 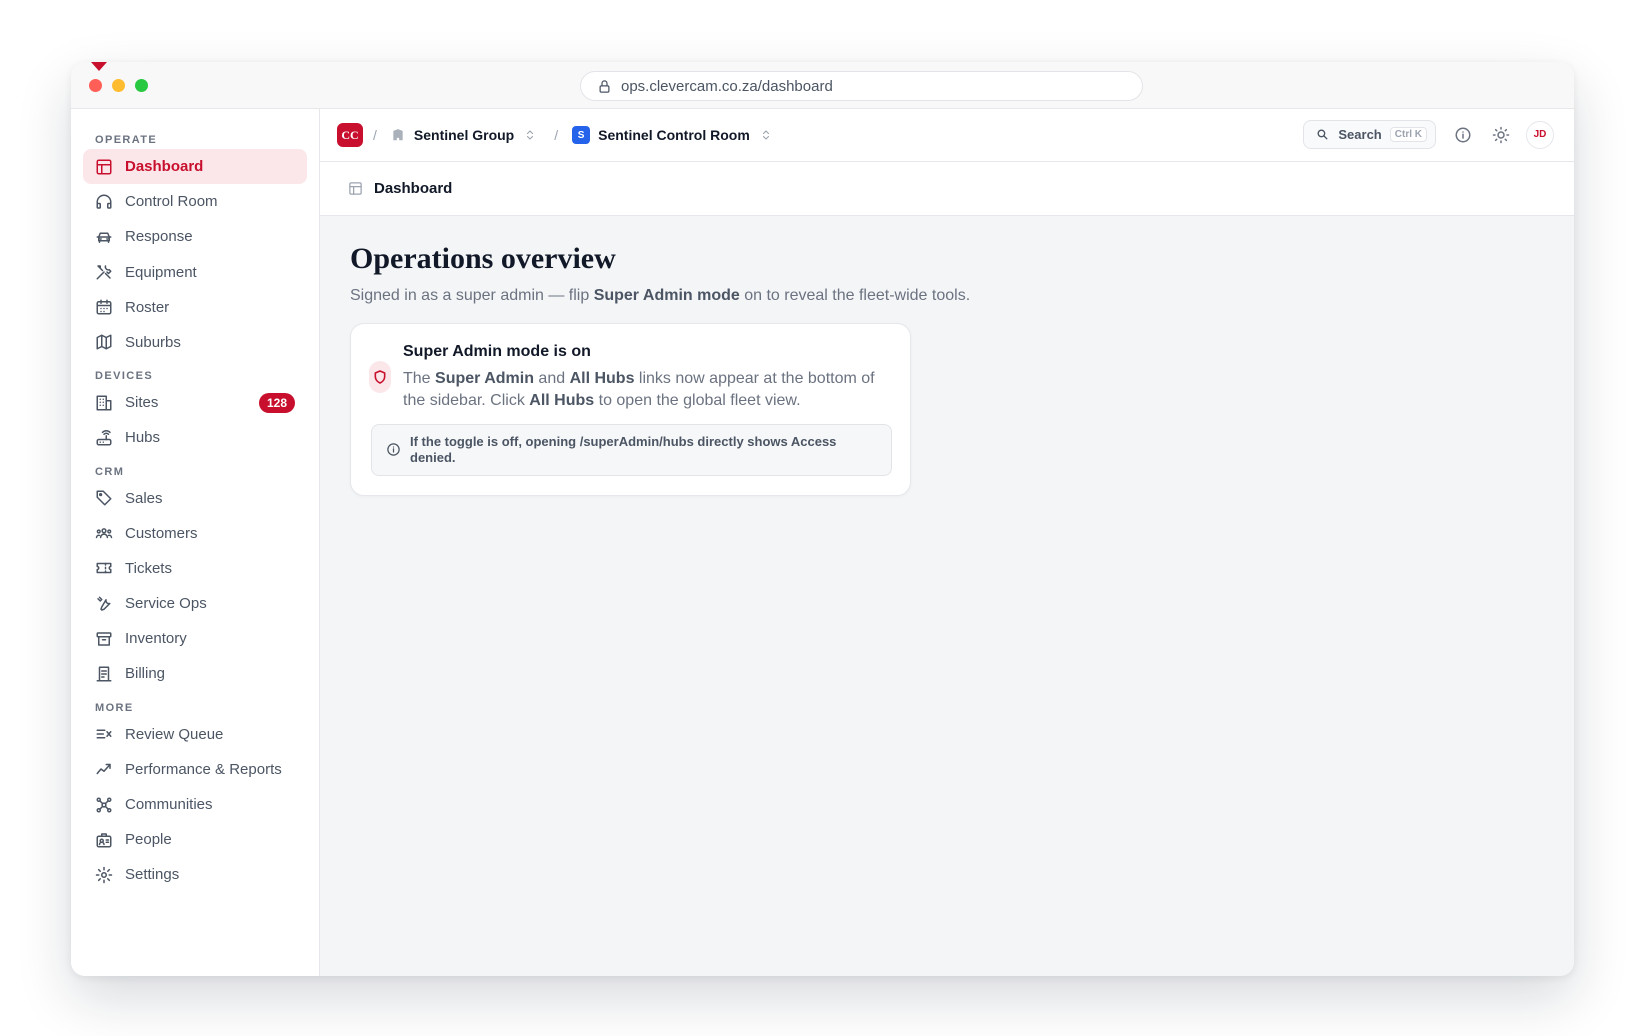 I want to click on sidebar-item-label: Equipment, so click(x=161, y=272).